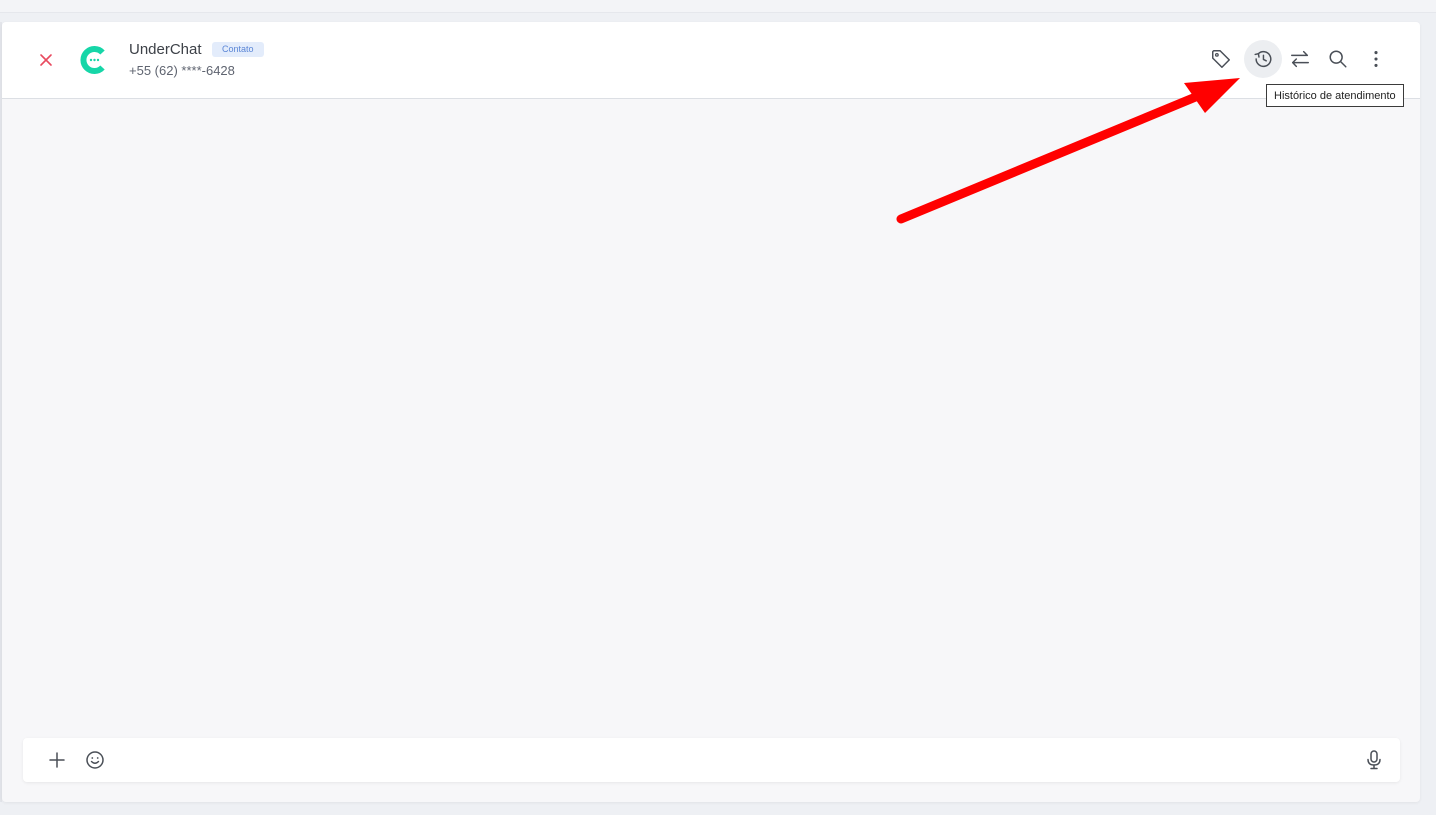 The width and height of the screenshot is (1436, 815). I want to click on emoji-button, so click(95, 760).